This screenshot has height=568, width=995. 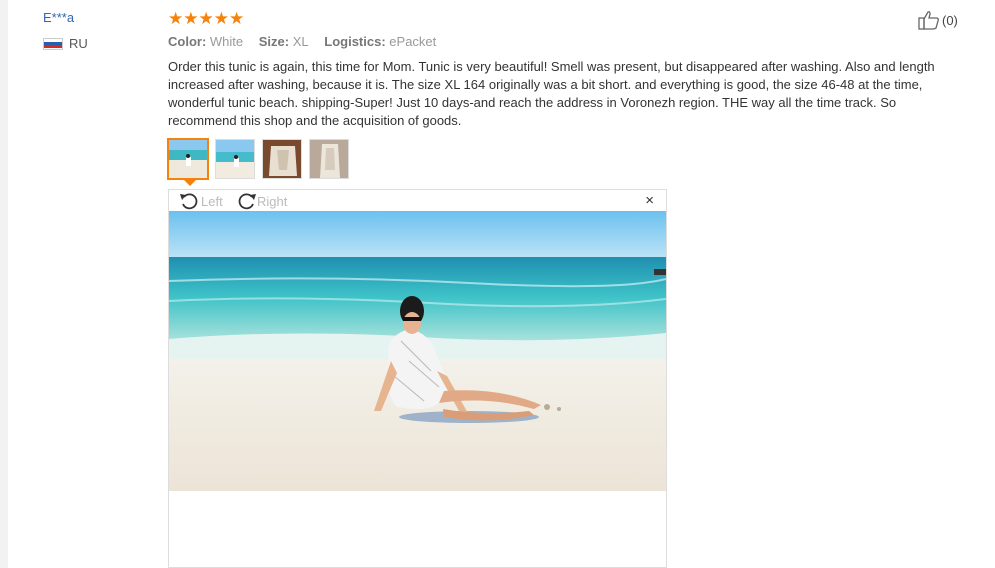 I want to click on close-icon: ×, so click(x=649, y=200).